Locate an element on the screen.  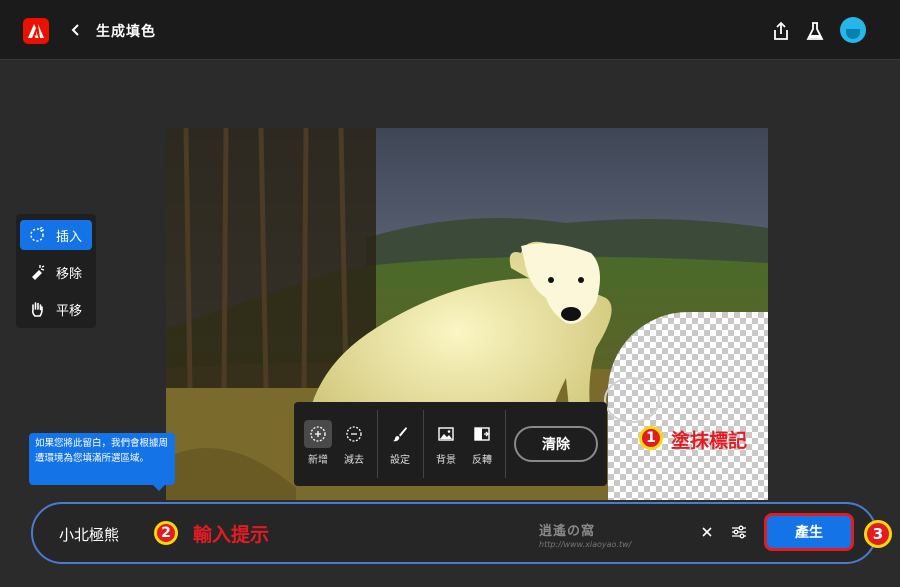
prompt-input: 小北極熊 is located at coordinates (89, 534).